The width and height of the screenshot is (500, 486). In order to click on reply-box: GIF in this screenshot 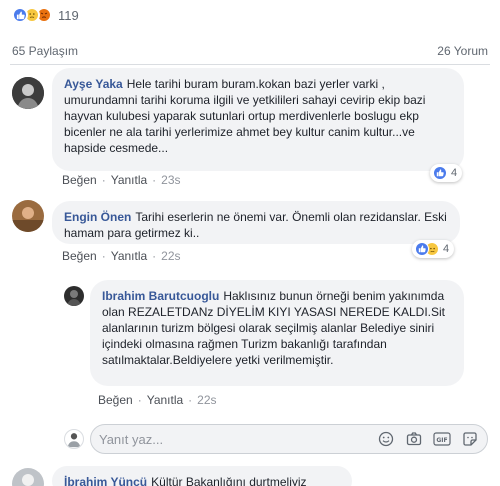, I will do `click(289, 439)`.